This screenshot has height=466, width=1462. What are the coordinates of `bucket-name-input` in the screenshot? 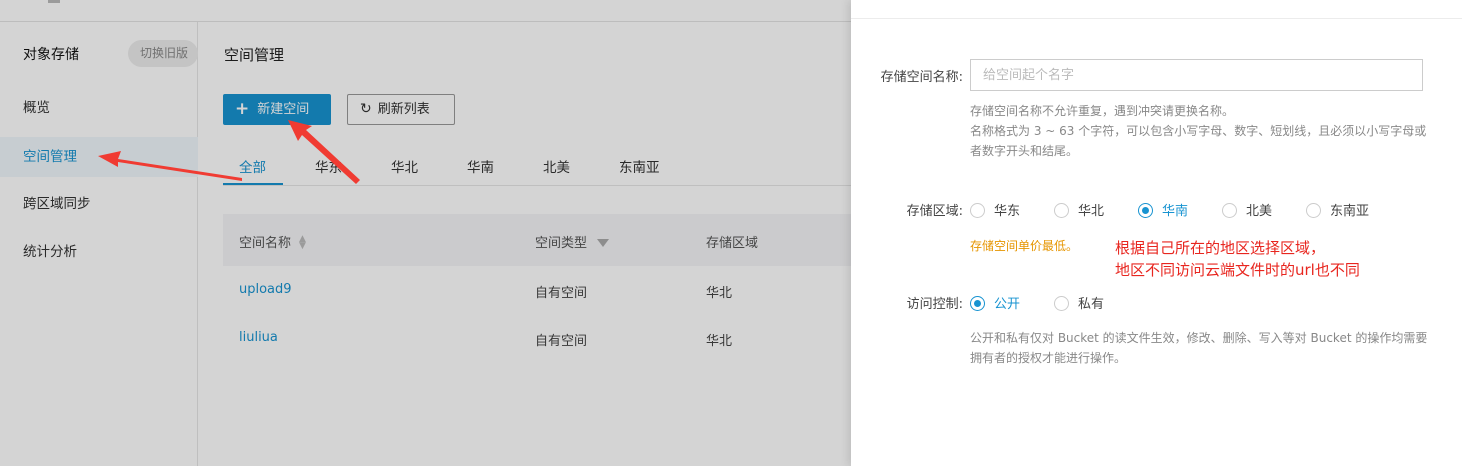 It's located at (1196, 75).